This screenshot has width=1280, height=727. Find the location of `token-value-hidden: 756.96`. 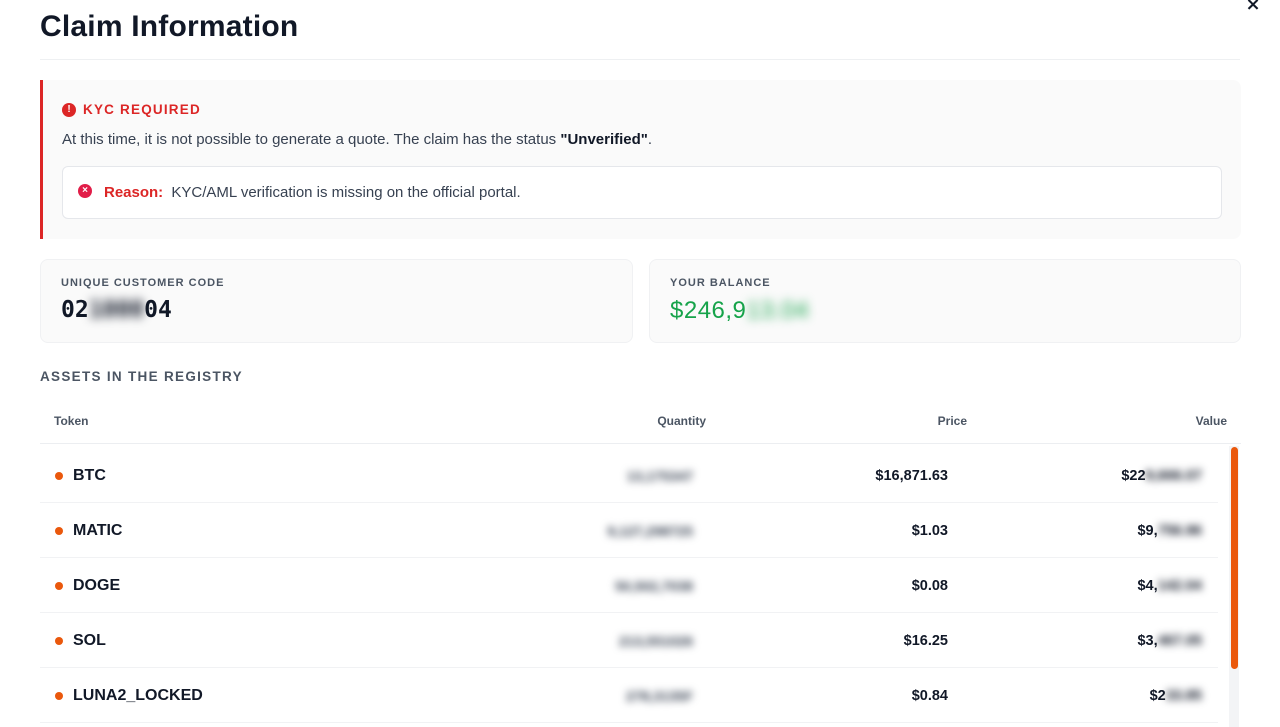

token-value-hidden: 756.96 is located at coordinates (1179, 531).